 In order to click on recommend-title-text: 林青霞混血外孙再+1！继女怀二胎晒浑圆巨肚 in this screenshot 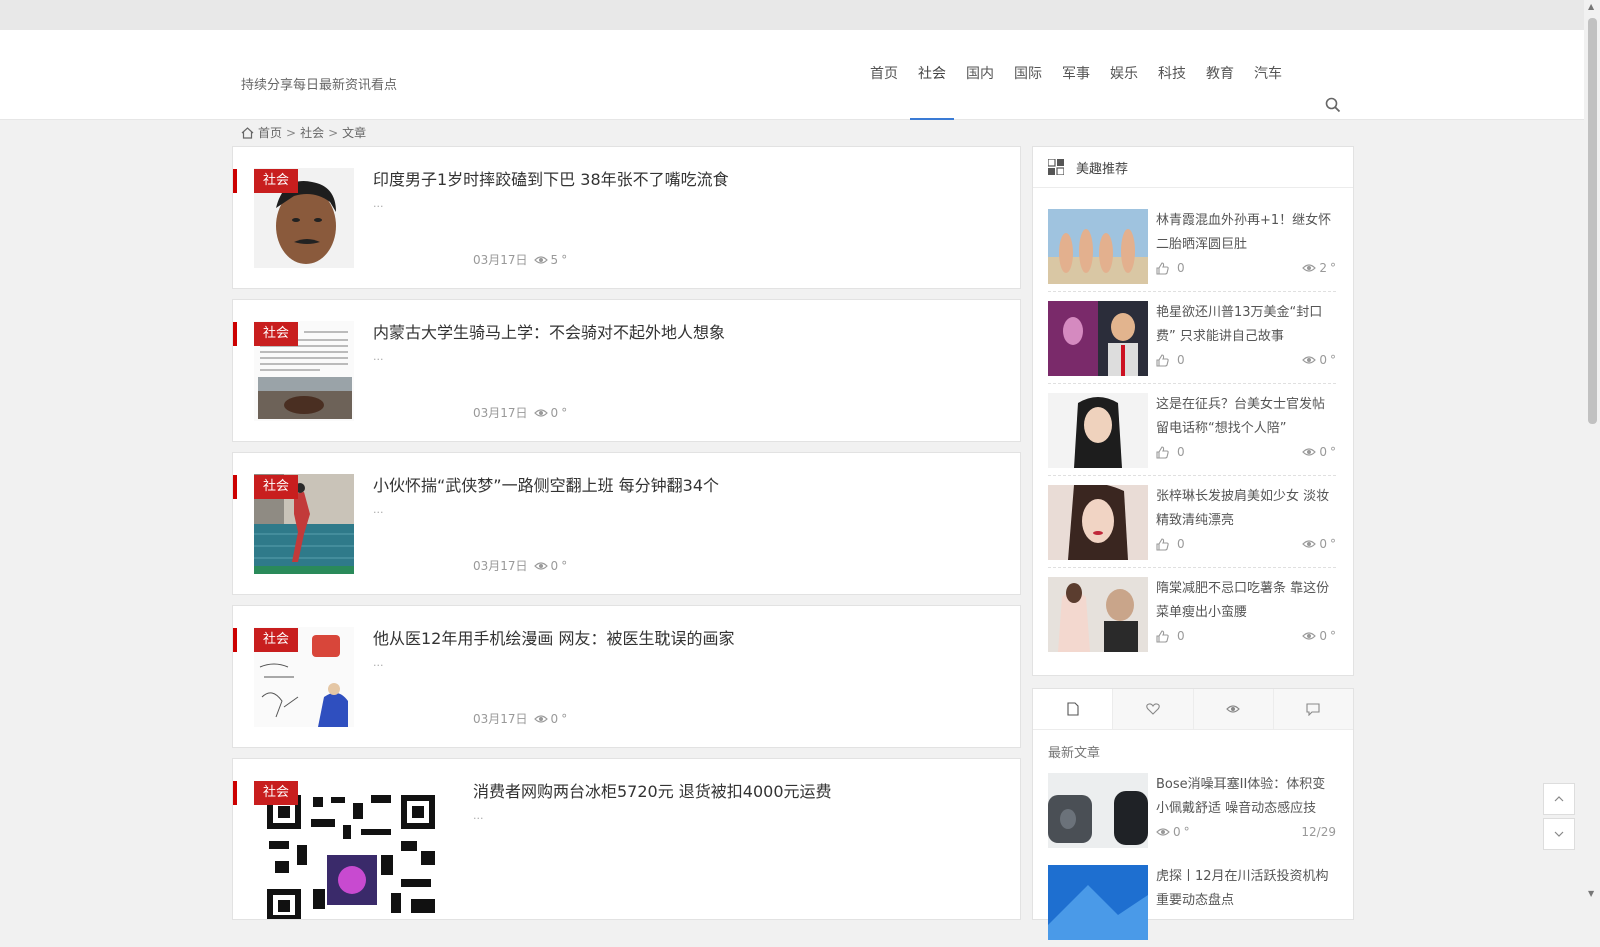, I will do `click(1245, 233)`.